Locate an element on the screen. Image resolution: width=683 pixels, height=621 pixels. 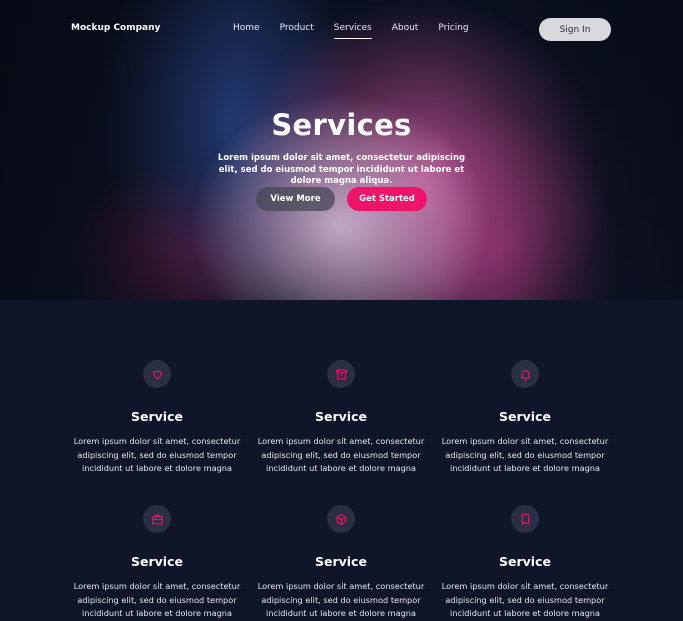
bell-icon is located at coordinates (525, 374).